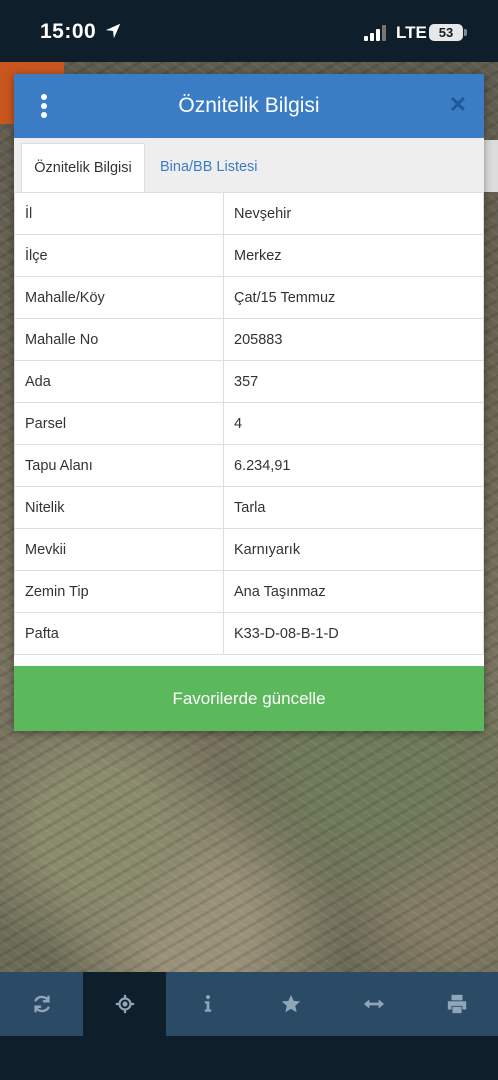  I want to click on table-row: Nitelik Tarla, so click(249, 507).